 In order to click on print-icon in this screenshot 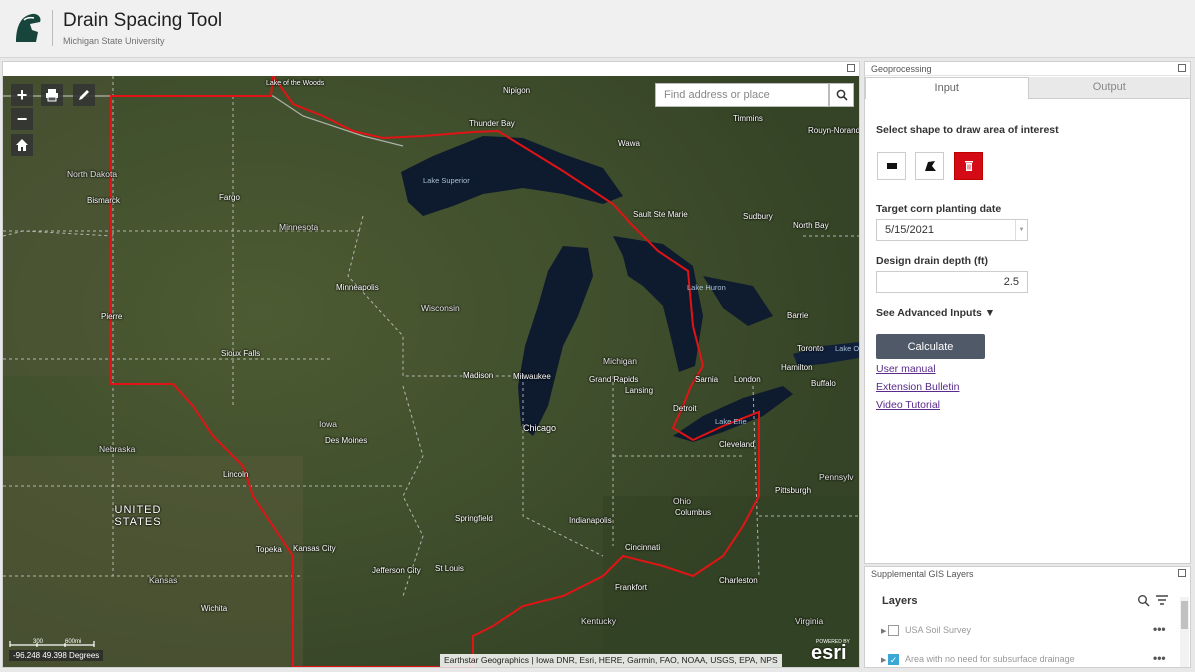, I will do `click(52, 95)`.